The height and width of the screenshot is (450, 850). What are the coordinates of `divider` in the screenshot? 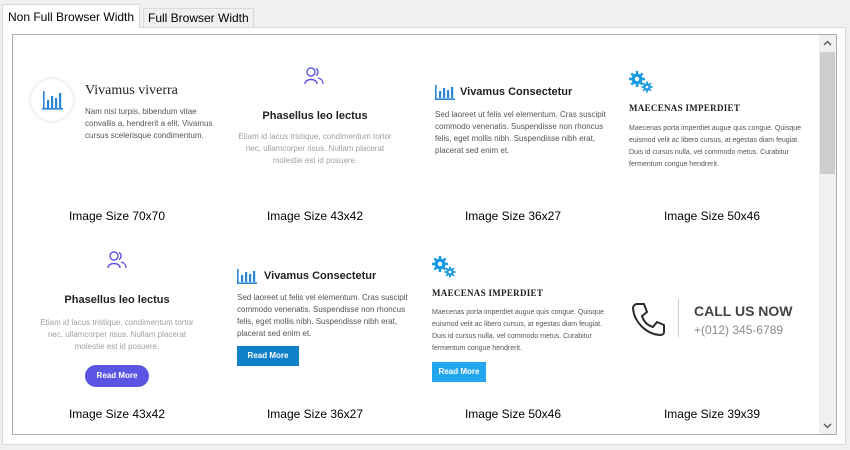 It's located at (678, 318).